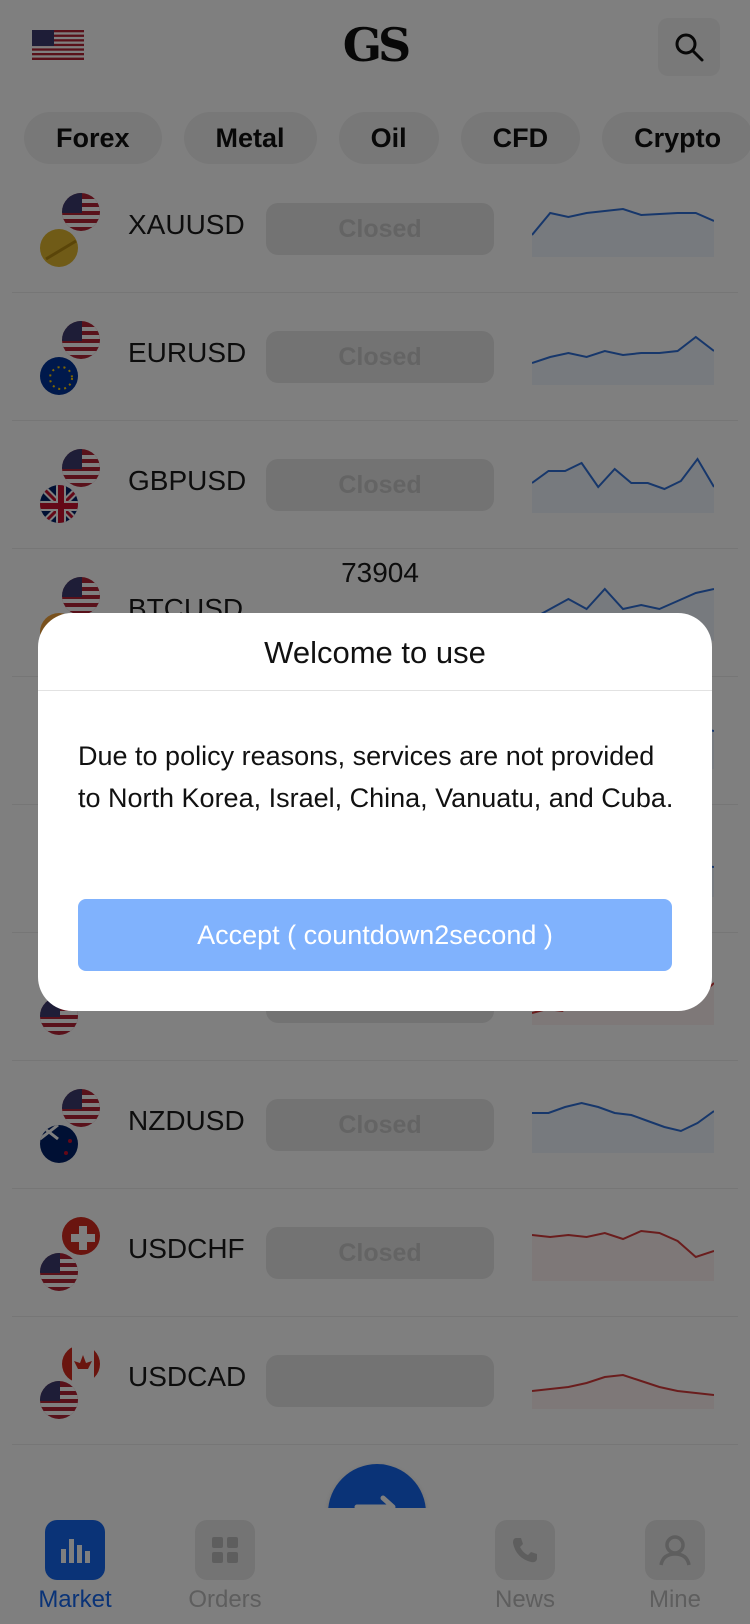  Describe the element at coordinates (375, 652) in the screenshot. I see `dialog-title: Welcome to use` at that location.